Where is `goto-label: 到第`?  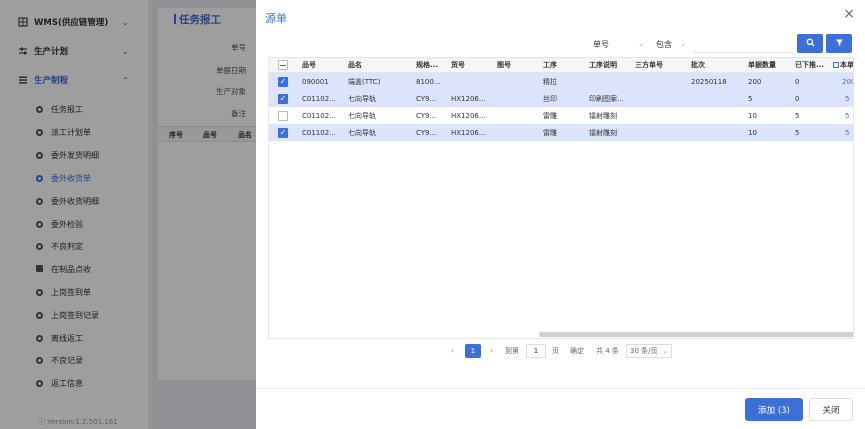
goto-label: 到第 is located at coordinates (512, 351).